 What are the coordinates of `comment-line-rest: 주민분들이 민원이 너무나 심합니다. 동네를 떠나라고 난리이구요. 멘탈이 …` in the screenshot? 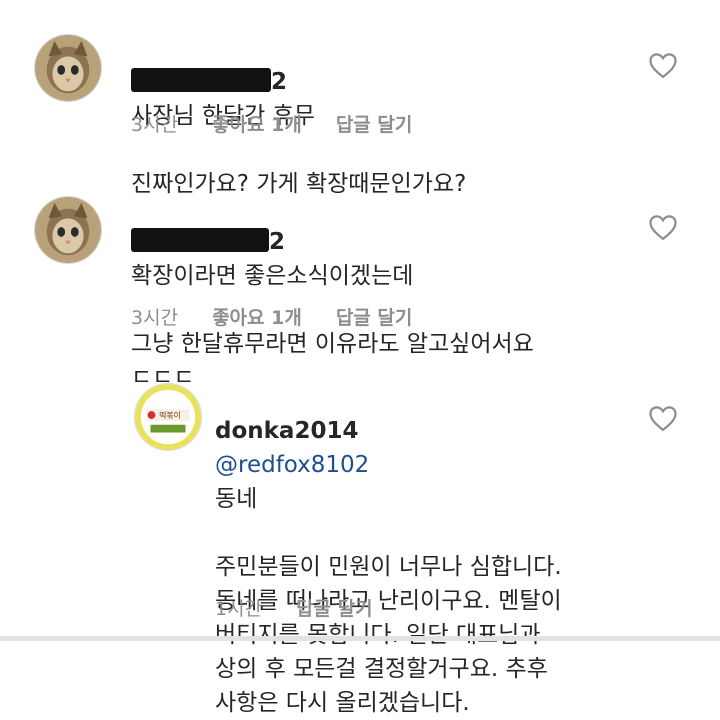 It's located at (388, 635).